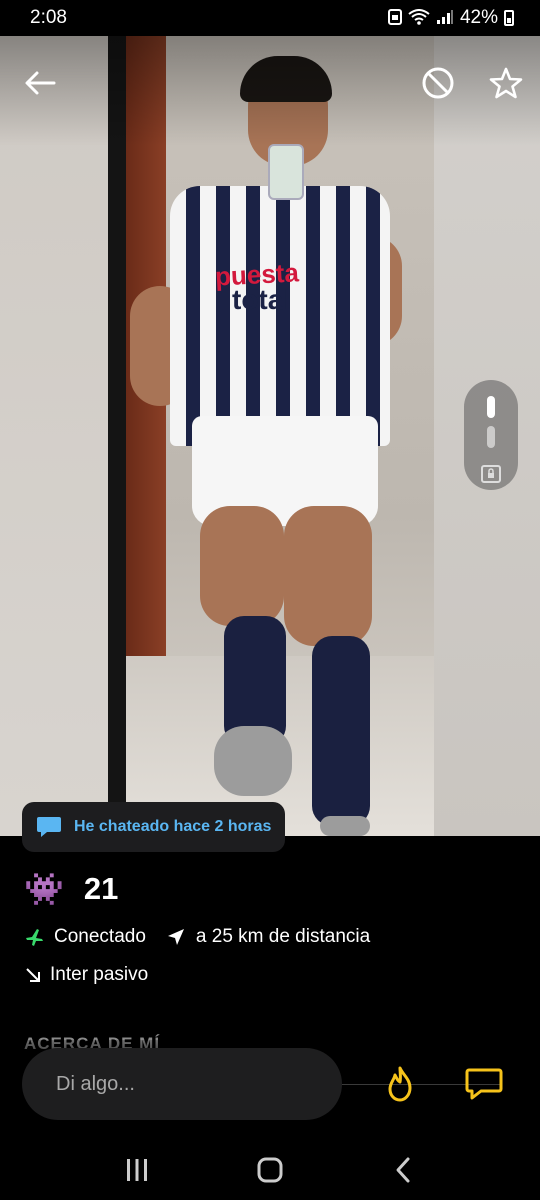 The image size is (540, 1200). I want to click on pager-dot, so click(491, 437).